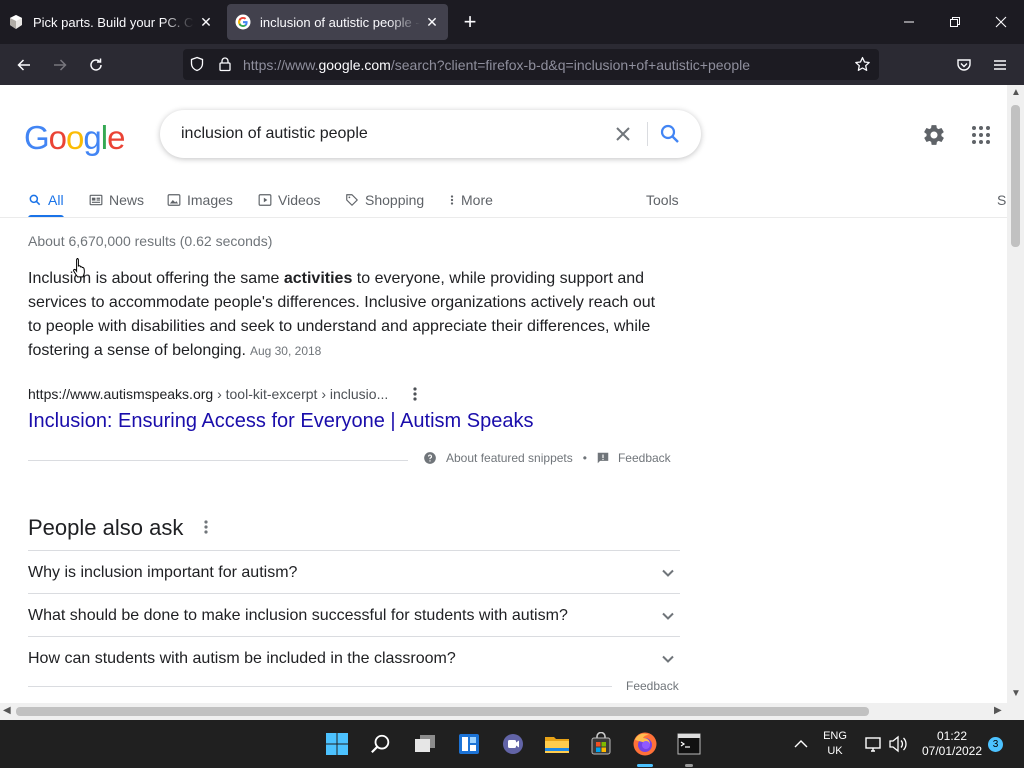 The width and height of the screenshot is (1024, 768). Describe the element at coordinates (952, 744) in the screenshot. I see `clock: 01:22 07/01/2022` at that location.